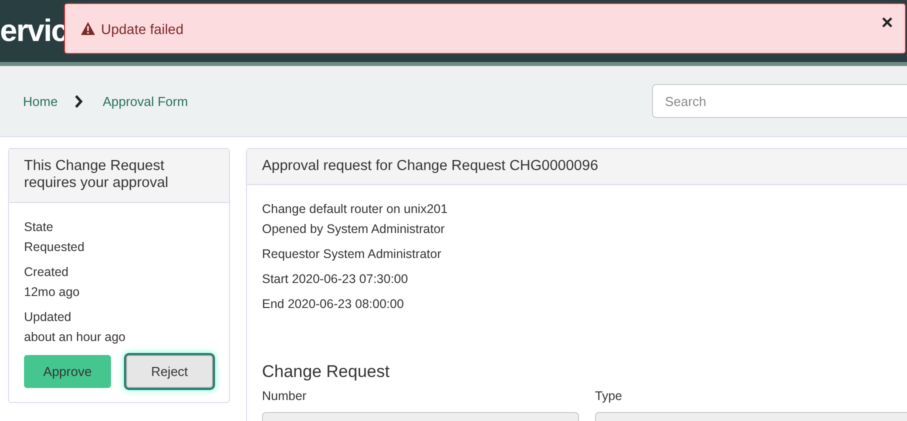  What do you see at coordinates (285, 397) in the screenshot?
I see `field-label: Number` at bounding box center [285, 397].